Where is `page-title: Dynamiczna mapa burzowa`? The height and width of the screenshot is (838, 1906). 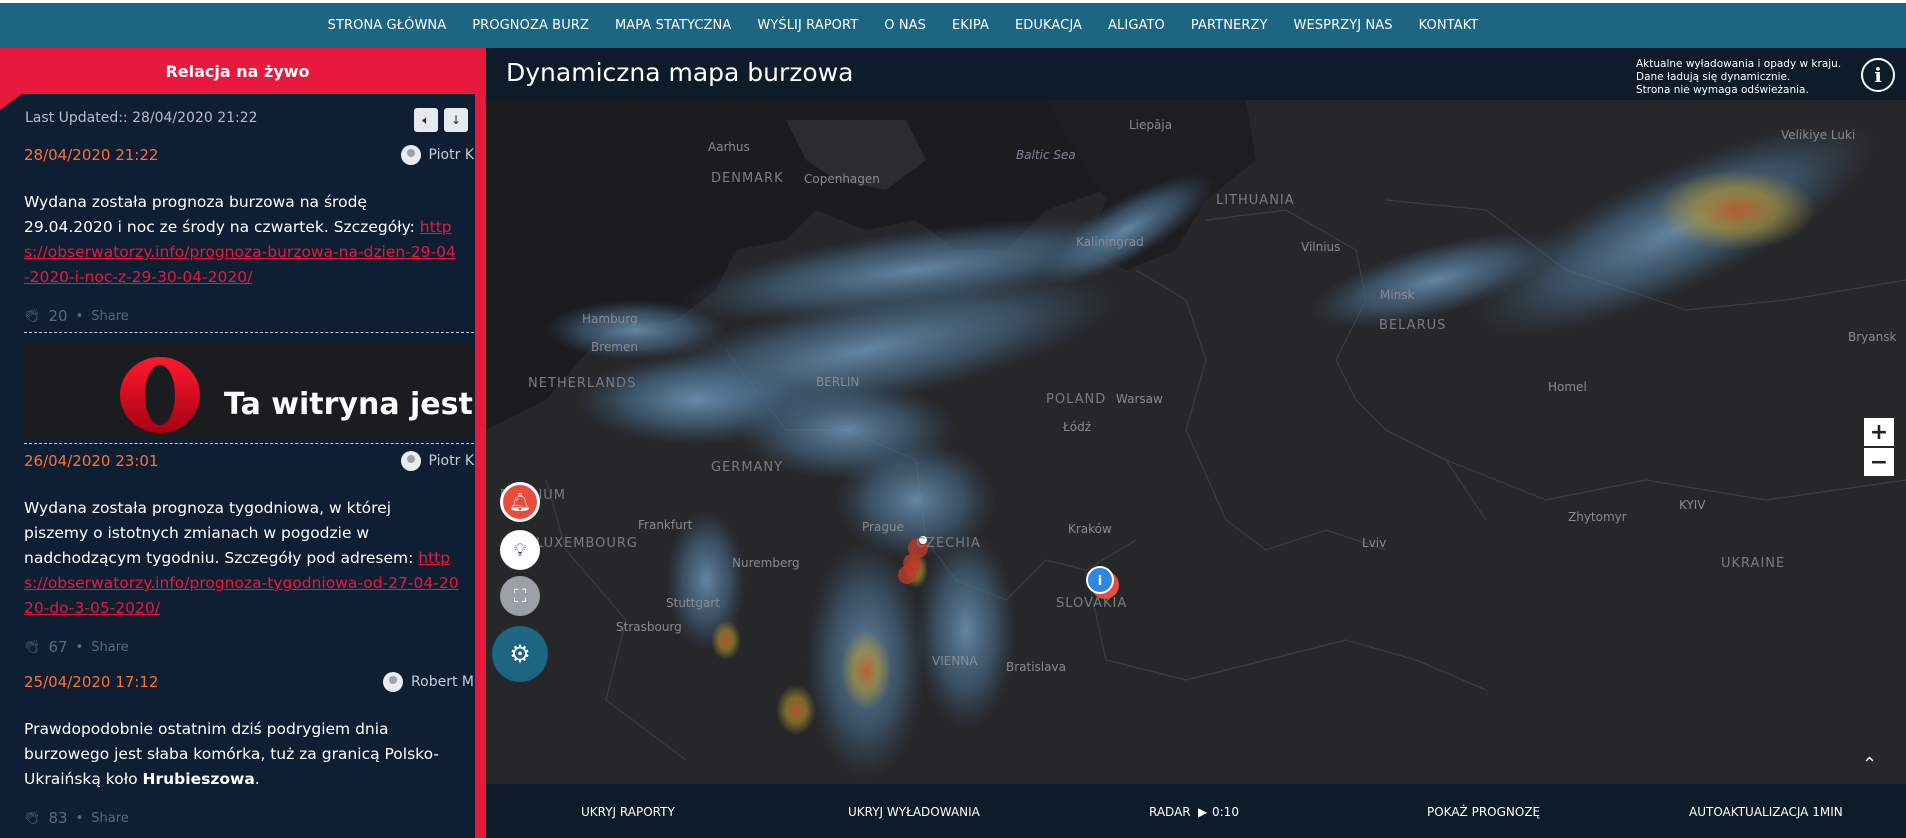
page-title: Dynamiczna mapa burzowa is located at coordinates (680, 72).